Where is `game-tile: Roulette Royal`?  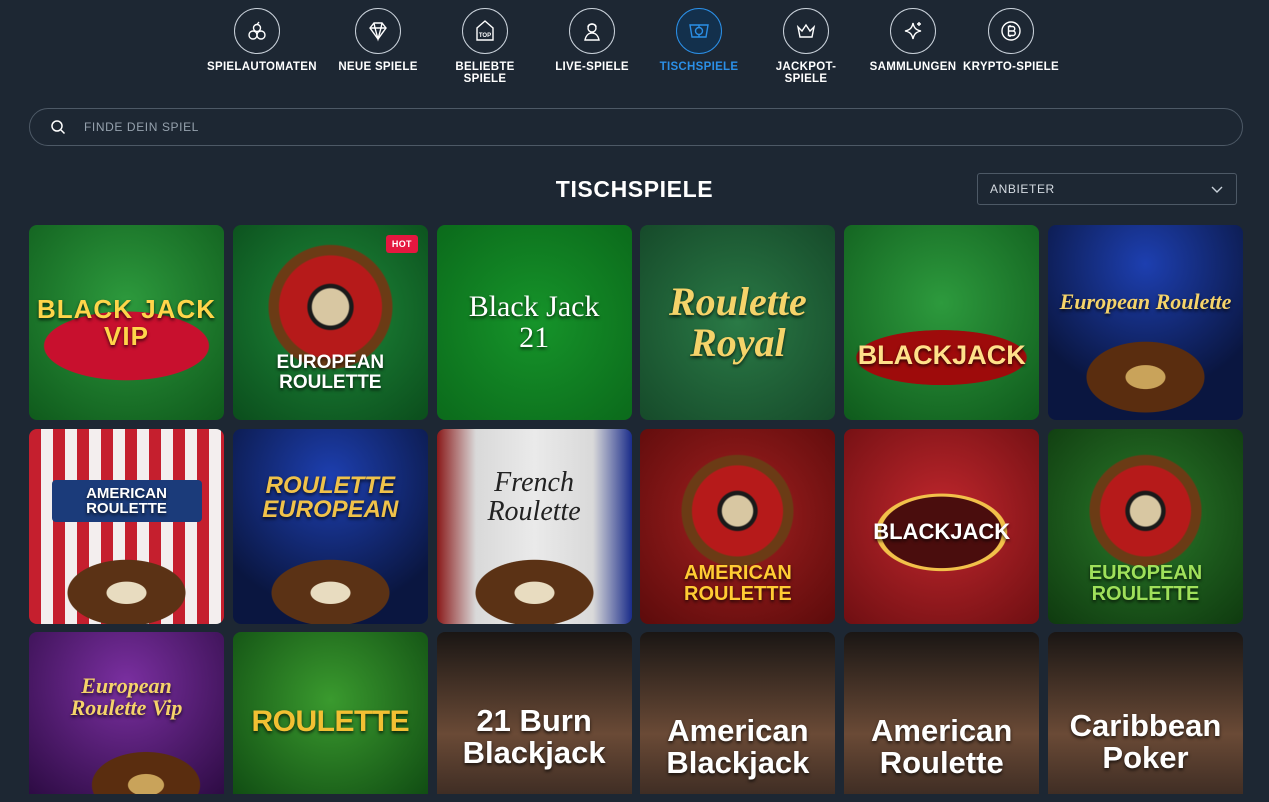
game-tile: Roulette Royal is located at coordinates (738, 322).